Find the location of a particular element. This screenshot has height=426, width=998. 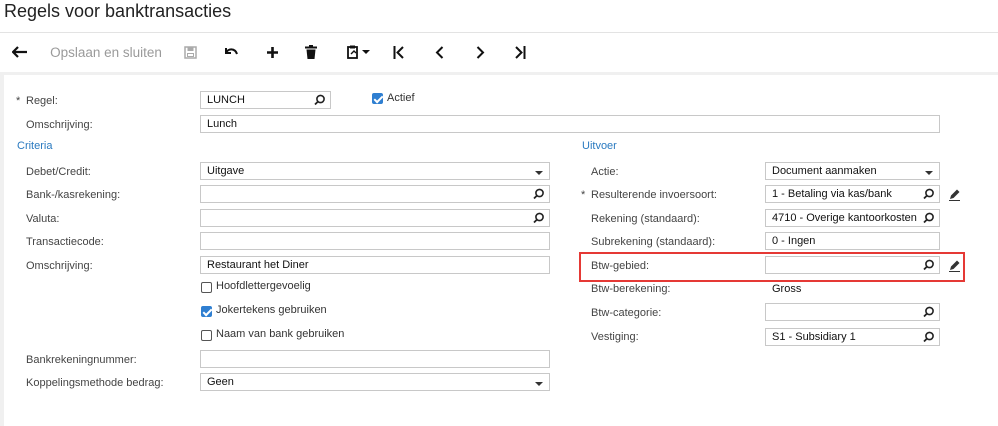

case-sensitive-label: Hoofdlettergevoelig is located at coordinates (263, 286).